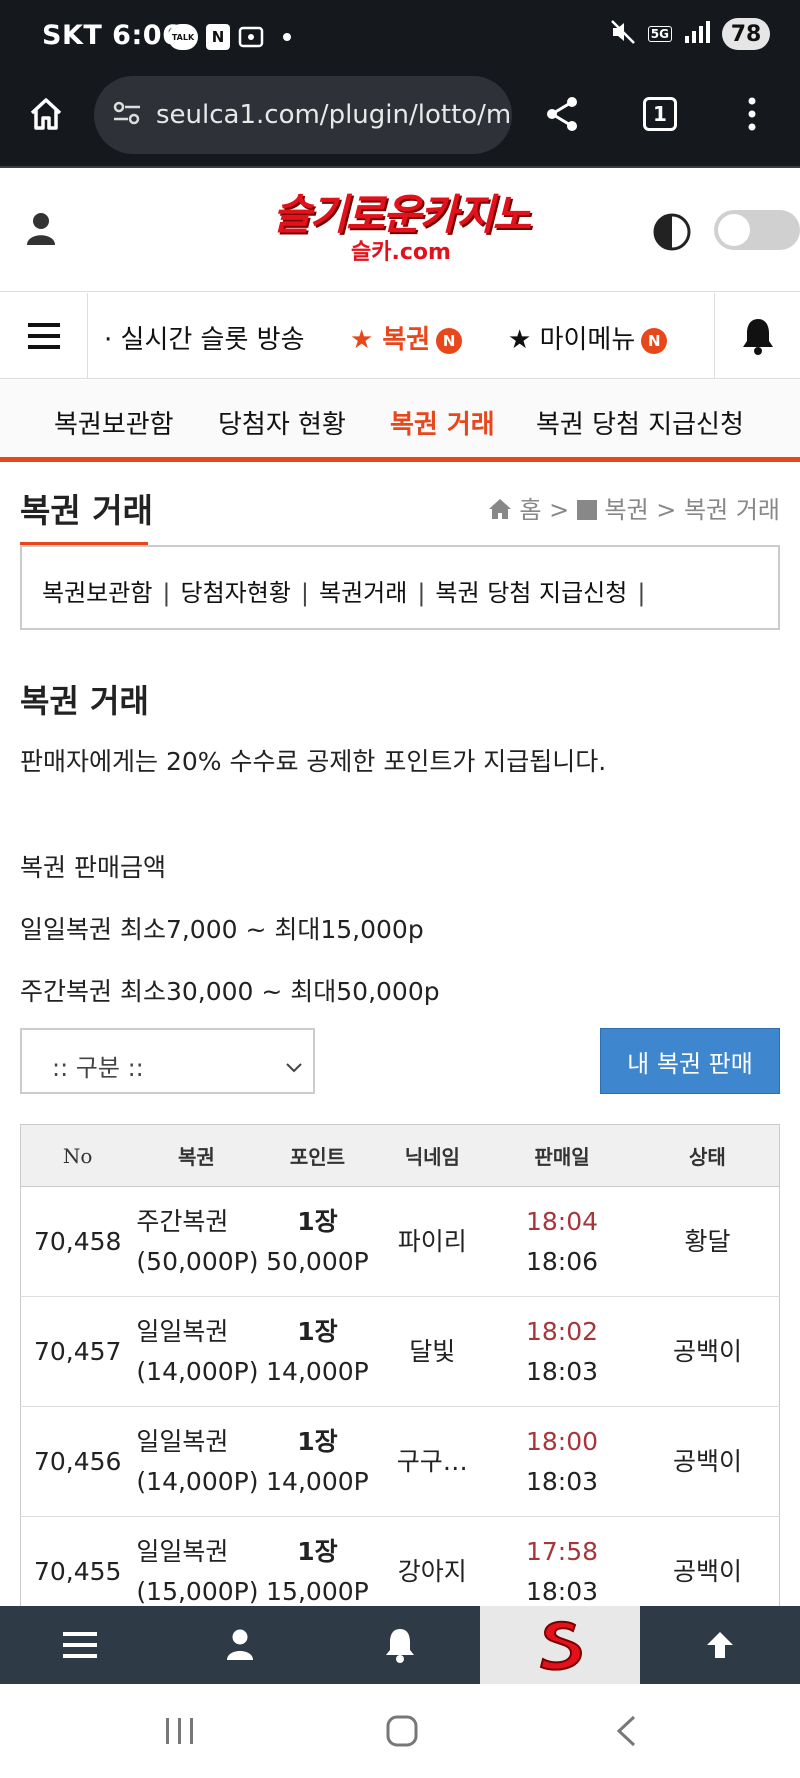 This screenshot has width=800, height=1778. I want to click on col-header-nickname: 닉네임, so click(432, 1155).